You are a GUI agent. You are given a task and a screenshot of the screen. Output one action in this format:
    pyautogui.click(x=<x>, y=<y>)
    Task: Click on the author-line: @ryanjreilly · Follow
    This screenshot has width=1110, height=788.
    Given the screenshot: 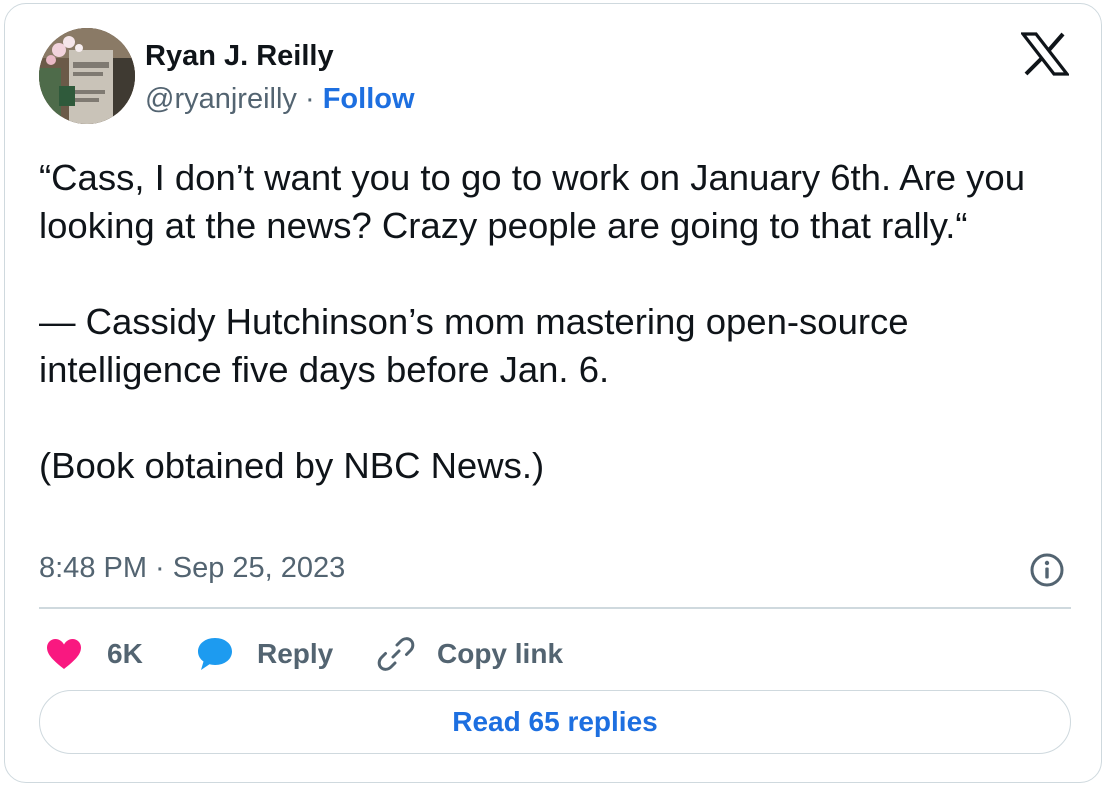 What is the action you would take?
    pyautogui.click(x=280, y=99)
    